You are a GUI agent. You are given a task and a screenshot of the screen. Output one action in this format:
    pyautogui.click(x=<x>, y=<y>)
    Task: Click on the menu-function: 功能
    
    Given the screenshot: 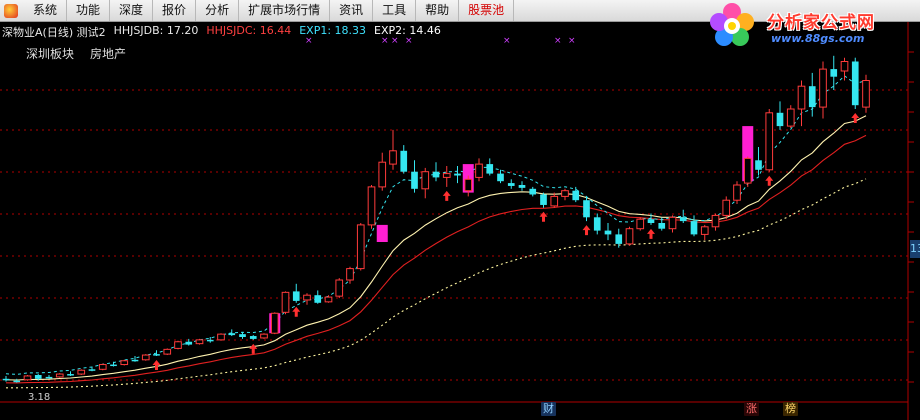 What is the action you would take?
    pyautogui.click(x=89, y=10)
    